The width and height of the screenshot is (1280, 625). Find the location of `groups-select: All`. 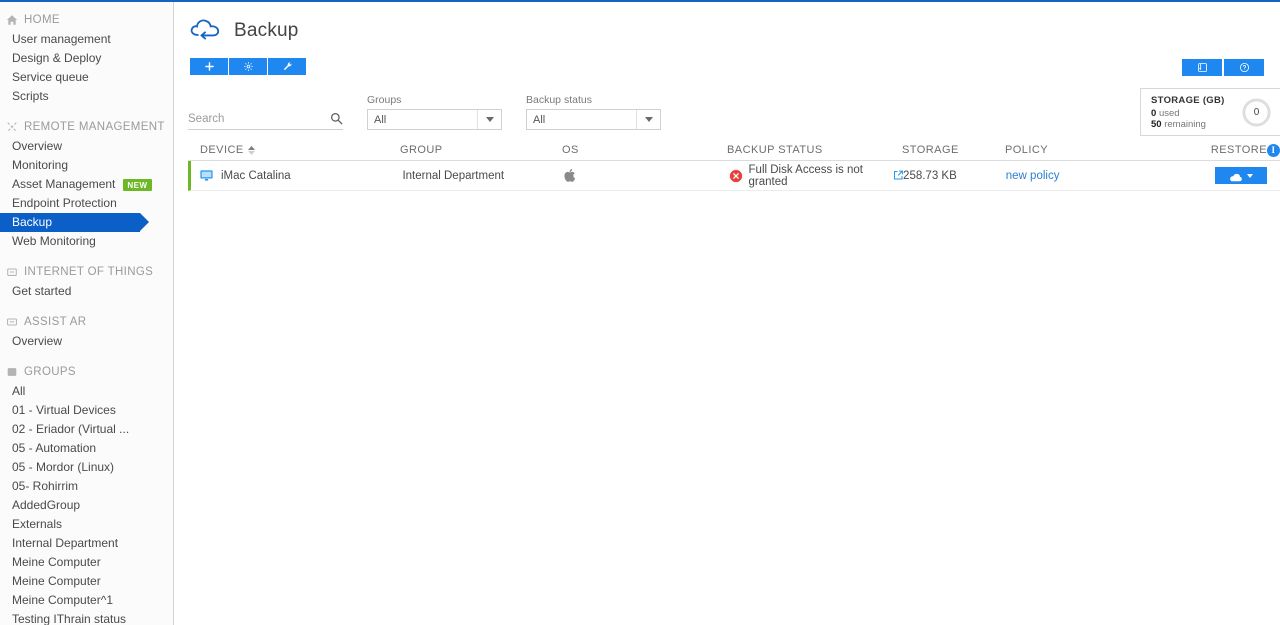

groups-select: All is located at coordinates (434, 119).